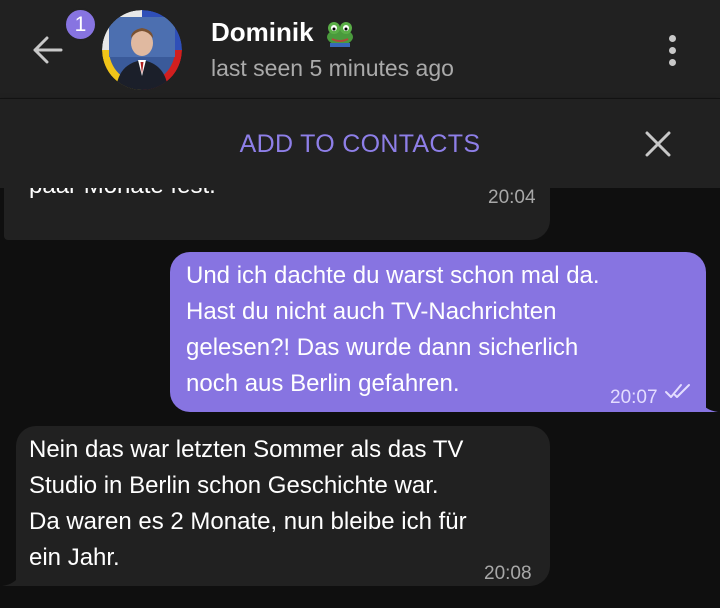 The image size is (720, 608). I want to click on avatar-image, so click(142, 50).